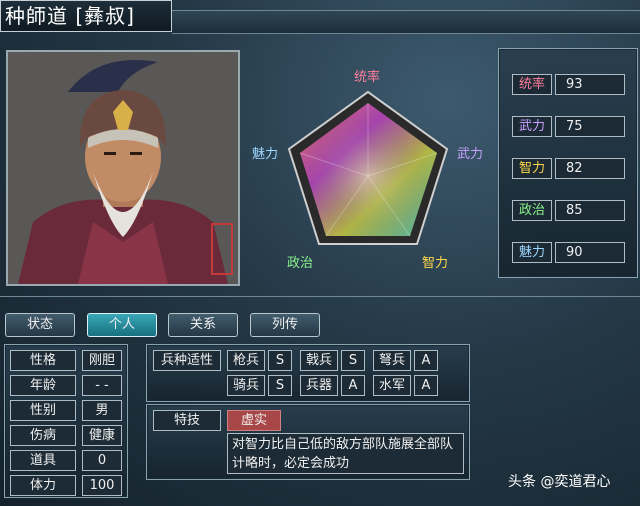 The width and height of the screenshot is (640, 506). I want to click on stamina-value: 100, so click(102, 485).